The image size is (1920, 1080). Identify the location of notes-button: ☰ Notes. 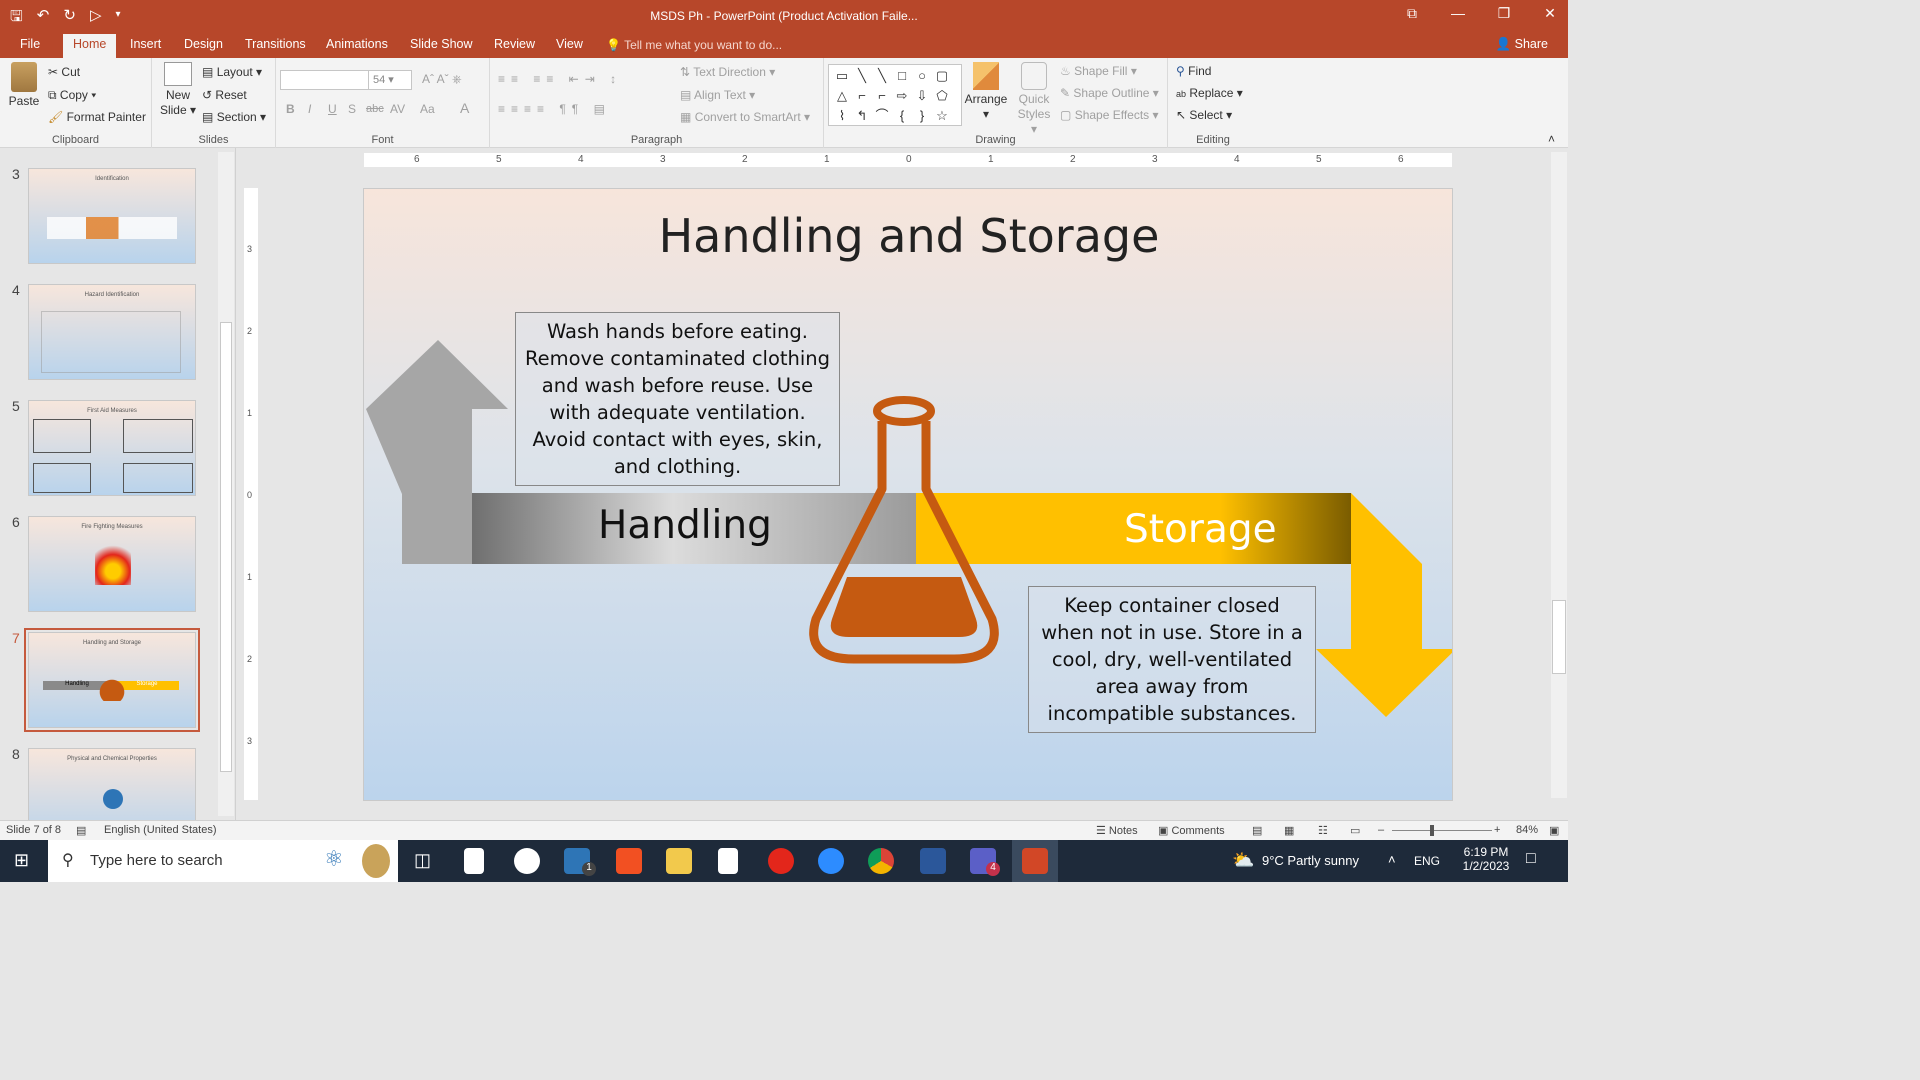
(1117, 830).